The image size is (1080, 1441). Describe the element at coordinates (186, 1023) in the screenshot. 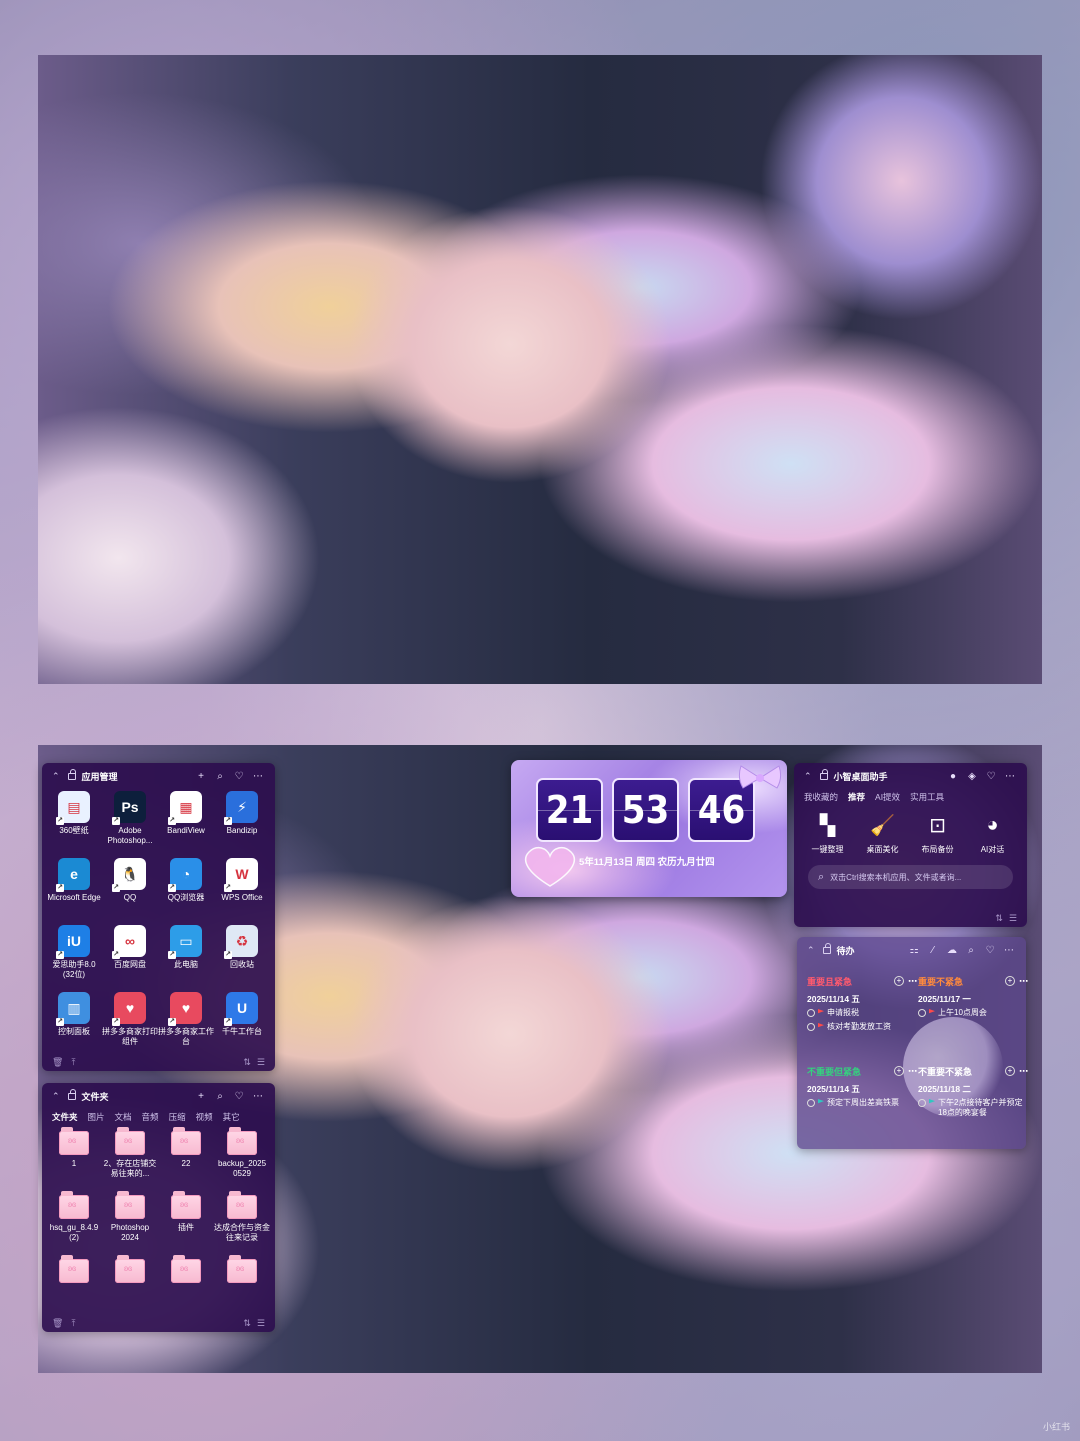

I see `app-shortcut: ♥拼多多商家工作台` at that location.